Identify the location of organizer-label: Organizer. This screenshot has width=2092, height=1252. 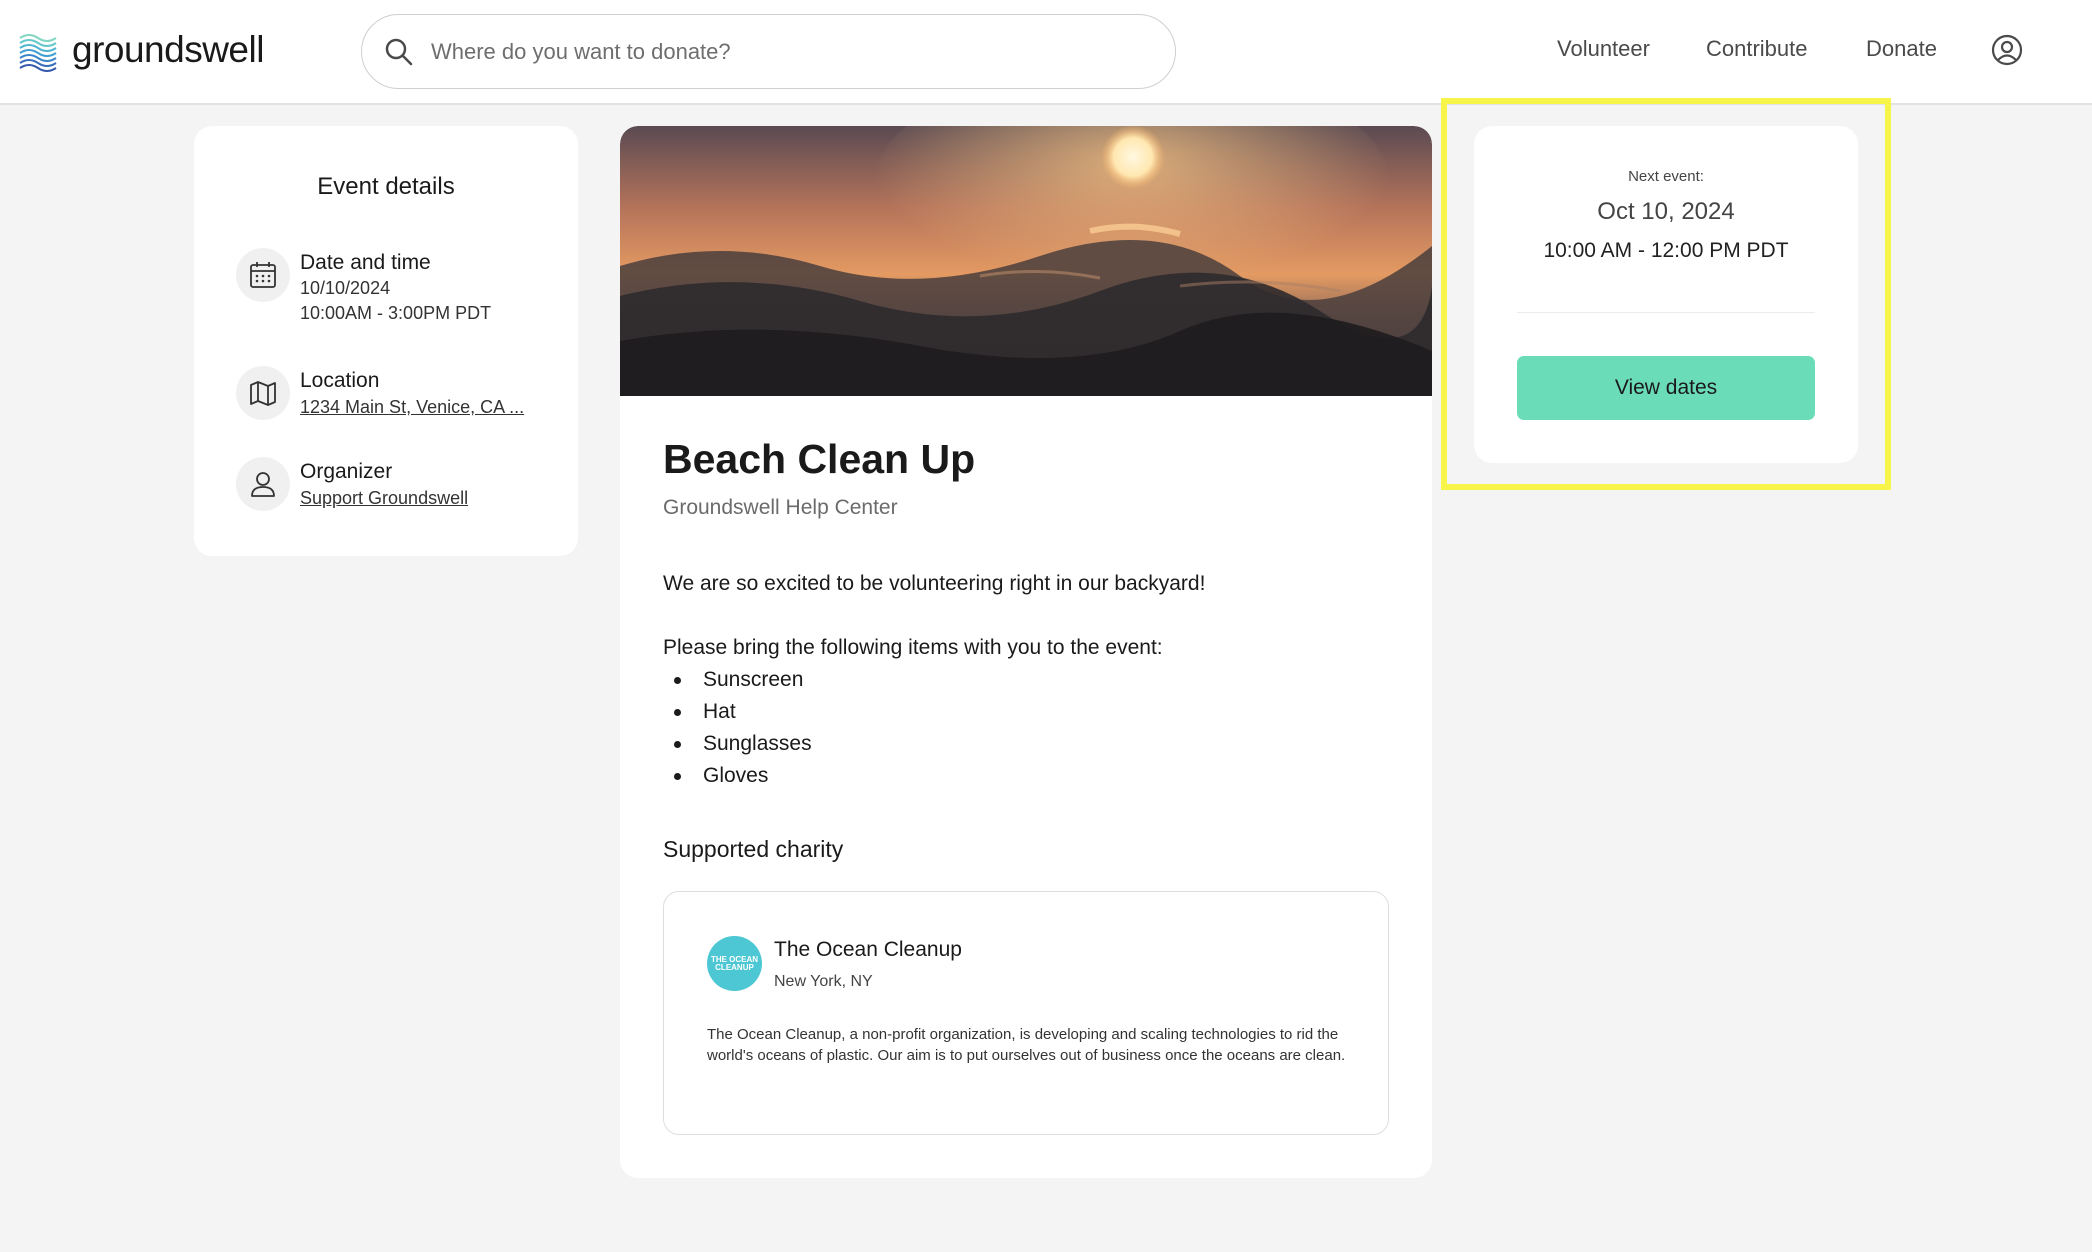
(346, 471).